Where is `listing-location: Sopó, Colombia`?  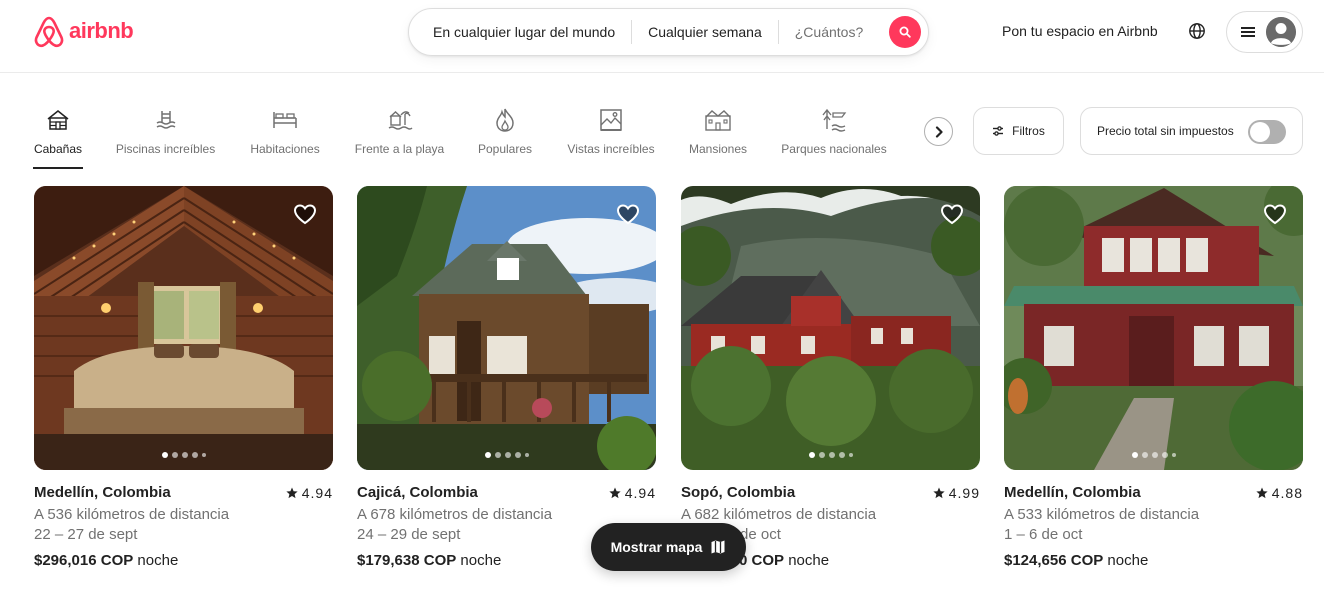 listing-location: Sopó, Colombia is located at coordinates (738, 492).